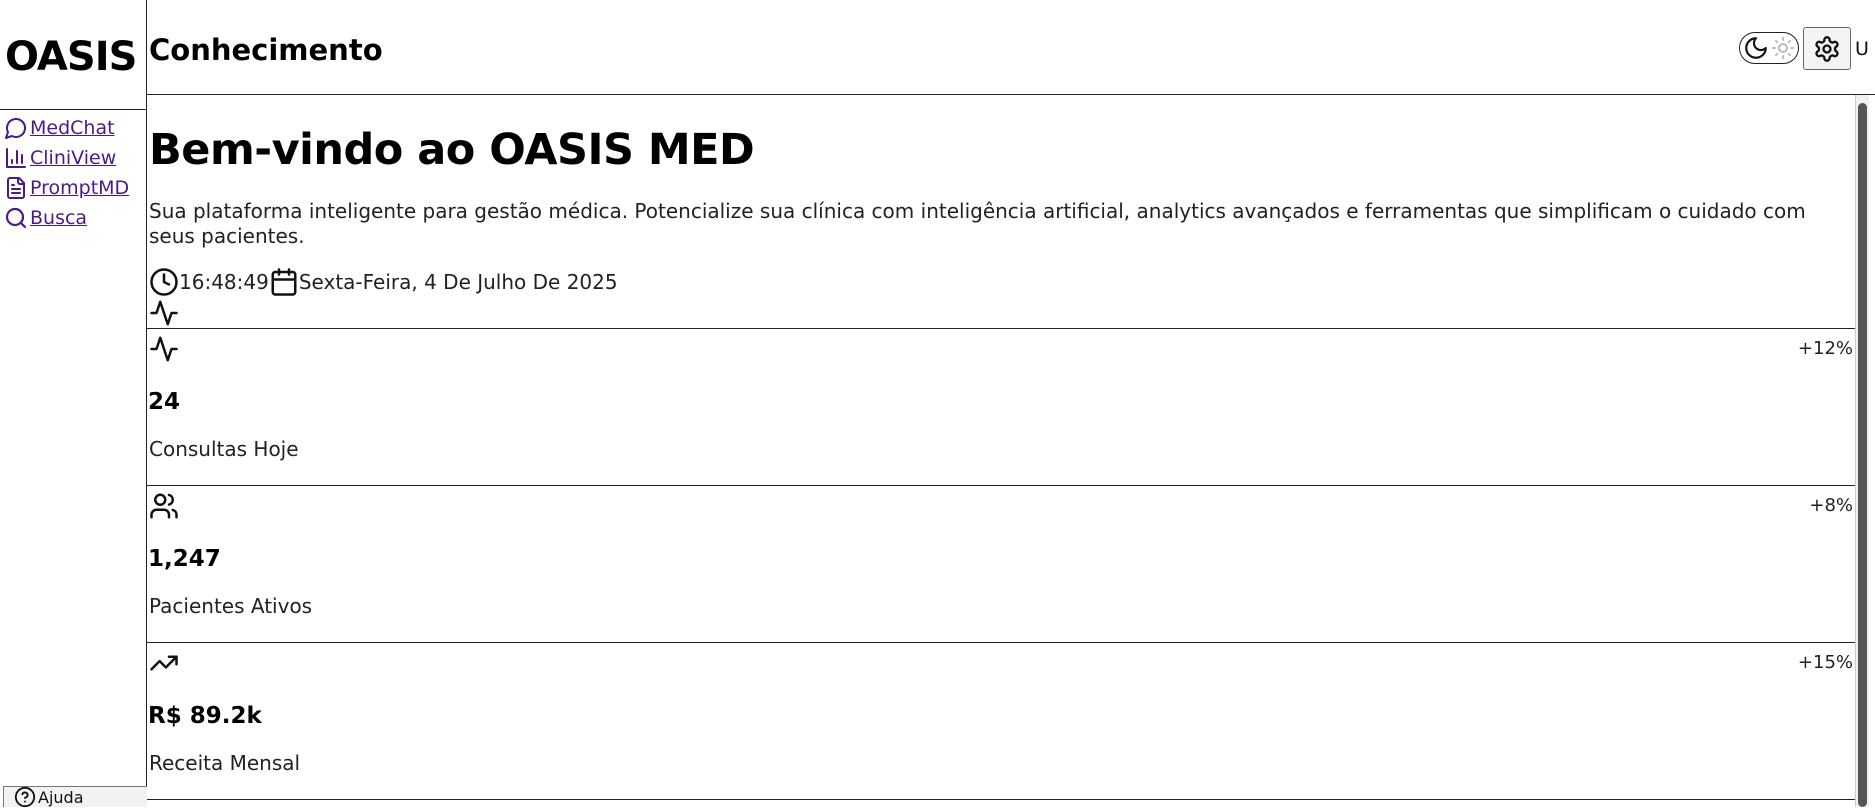 This screenshot has height=808, width=1875. I want to click on sidebar-item-label: MedChat, so click(72, 128).